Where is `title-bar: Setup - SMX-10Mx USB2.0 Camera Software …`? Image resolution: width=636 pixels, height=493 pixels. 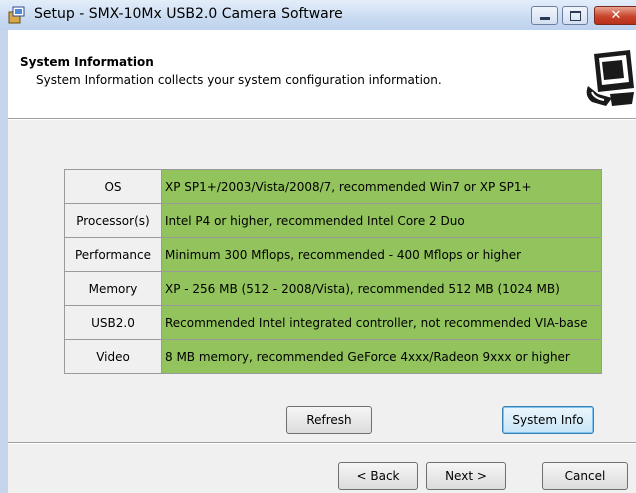 title-bar: Setup - SMX-10Mx USB2.0 Camera Software … is located at coordinates (318, 15).